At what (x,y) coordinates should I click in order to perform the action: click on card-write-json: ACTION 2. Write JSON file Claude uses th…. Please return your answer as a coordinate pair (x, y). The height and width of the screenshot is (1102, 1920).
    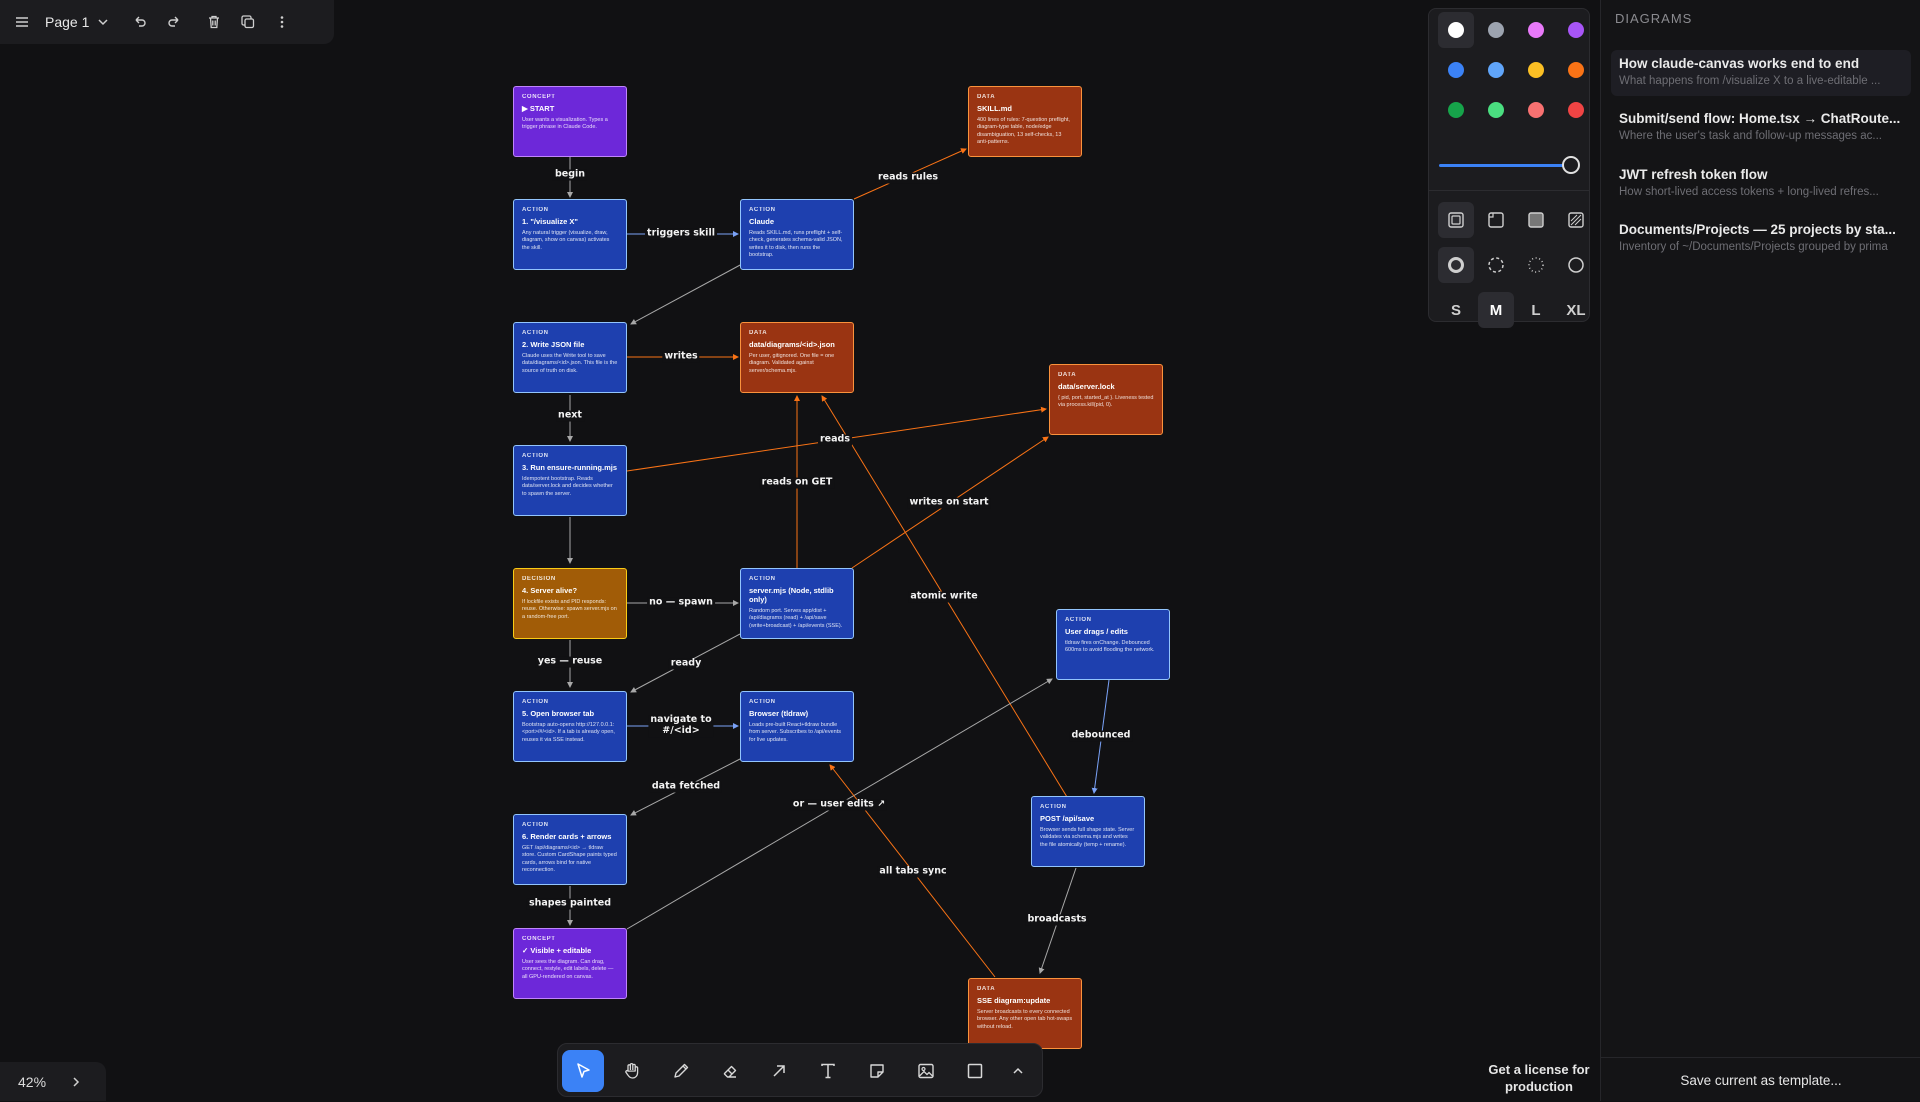
    Looking at the image, I should click on (570, 357).